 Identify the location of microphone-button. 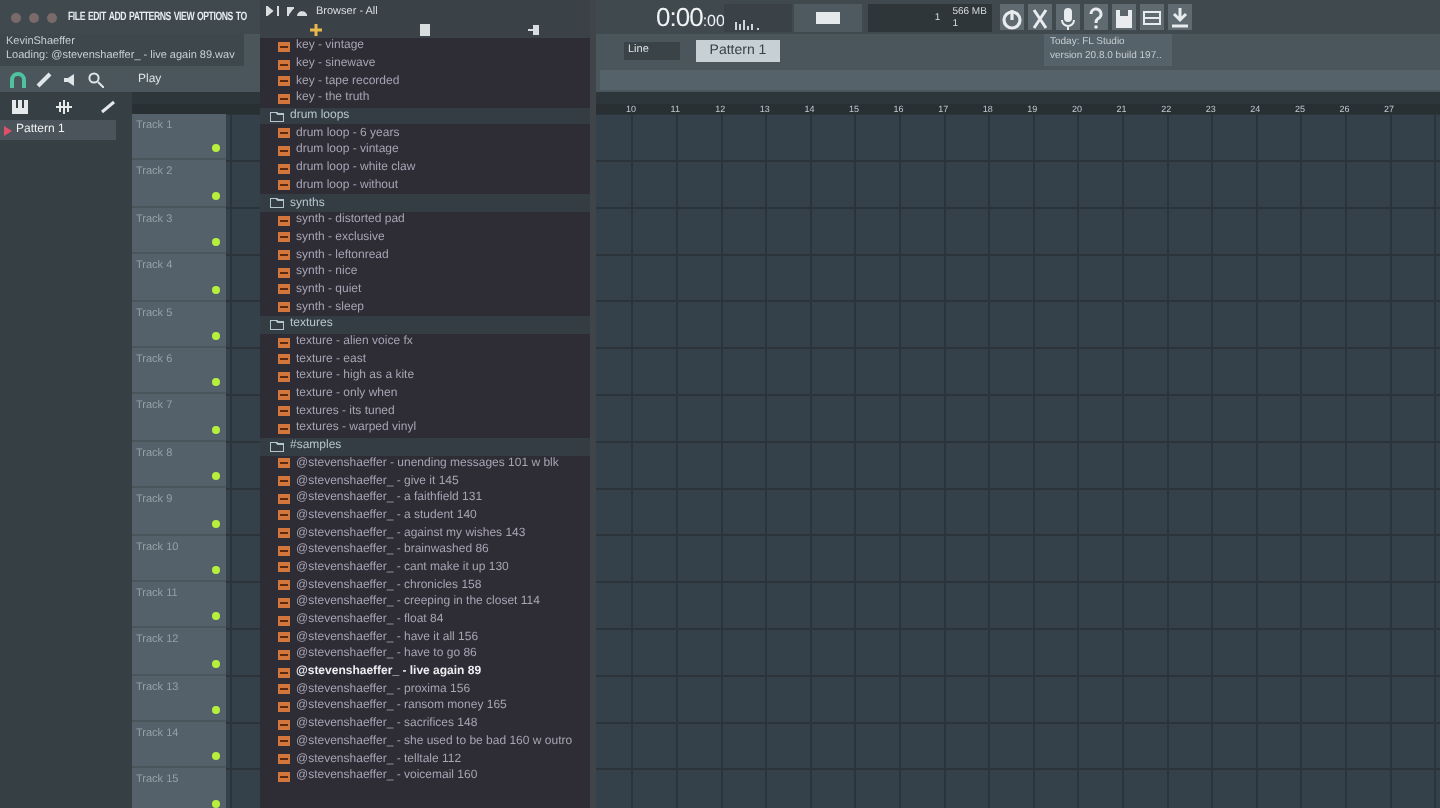
(1068, 17).